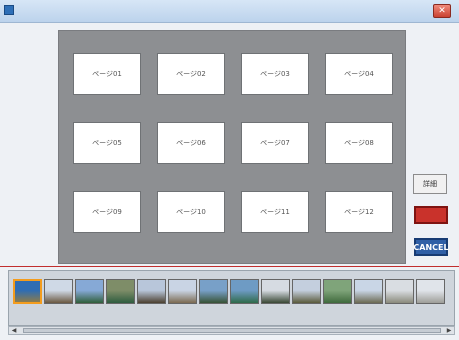 The width and height of the screenshot is (459, 340). What do you see at coordinates (107, 143) in the screenshot?
I see `page-slot-05: ページ05` at bounding box center [107, 143].